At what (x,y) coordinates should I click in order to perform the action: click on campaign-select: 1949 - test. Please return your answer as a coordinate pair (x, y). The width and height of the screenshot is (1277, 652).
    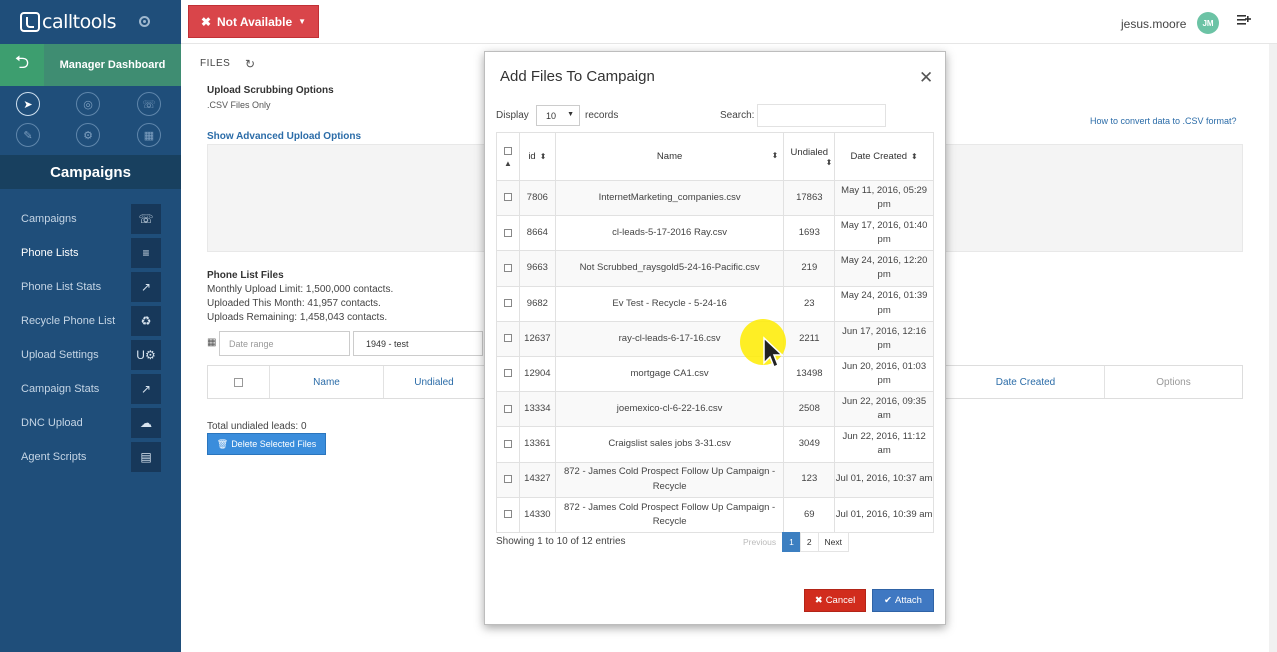
    Looking at the image, I should click on (418, 343).